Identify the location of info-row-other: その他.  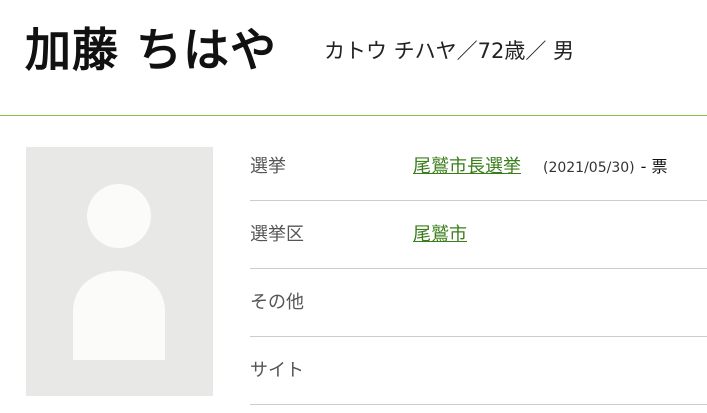
(478, 303).